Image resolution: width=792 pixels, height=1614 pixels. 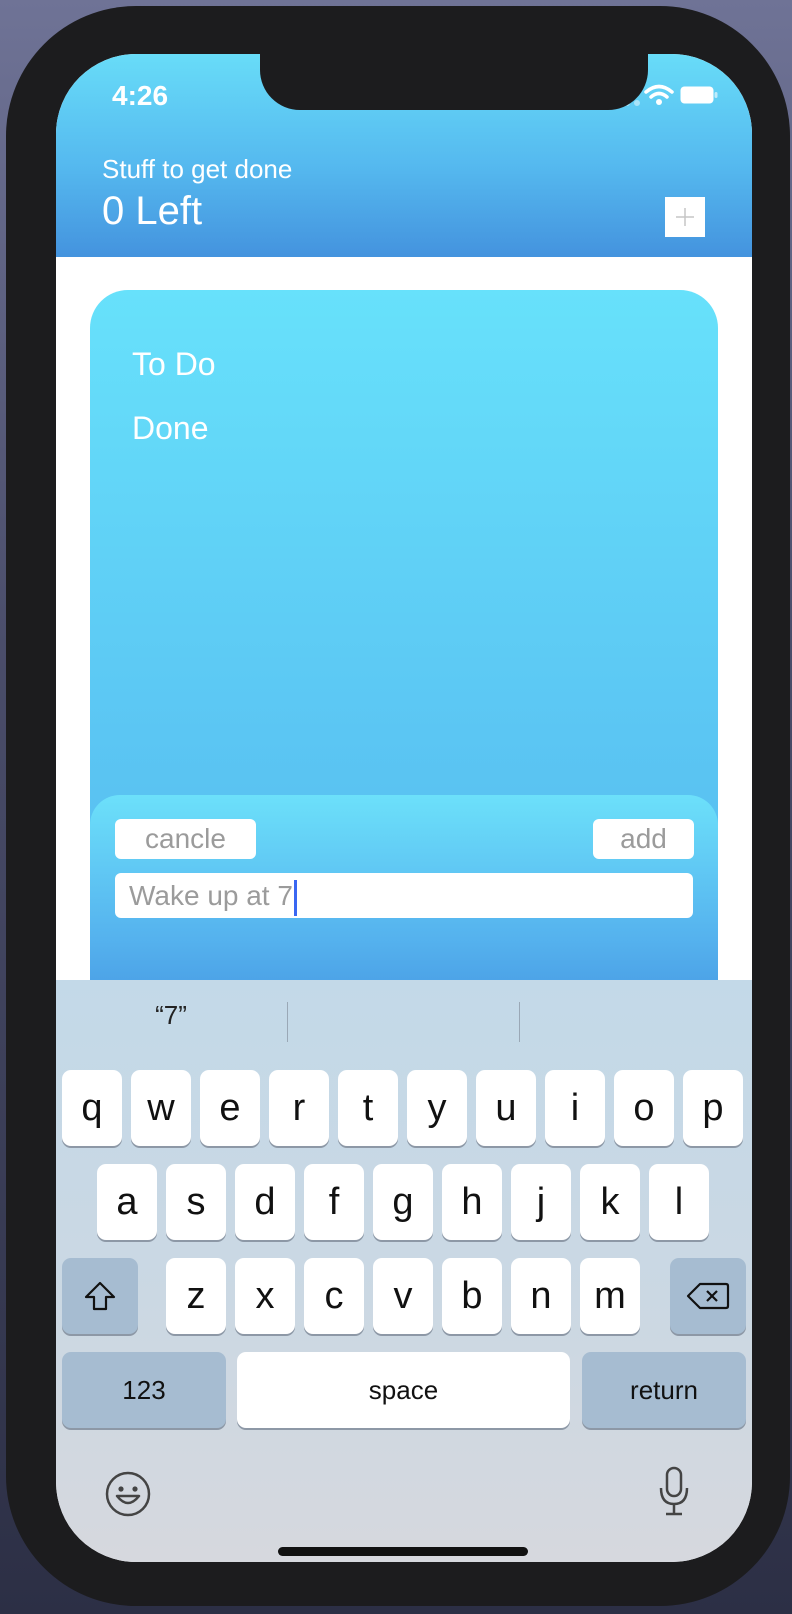 What do you see at coordinates (197, 169) in the screenshot?
I see `header-subtitle: Stuff to get done` at bounding box center [197, 169].